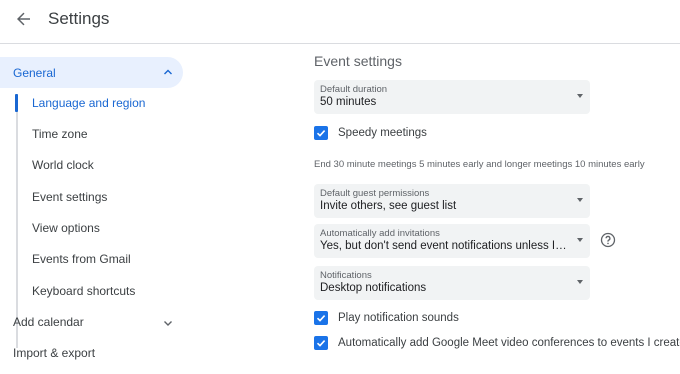 Image resolution: width=680 pixels, height=374 pixels. What do you see at coordinates (168, 72) in the screenshot?
I see `chevron-up-icon` at bounding box center [168, 72].